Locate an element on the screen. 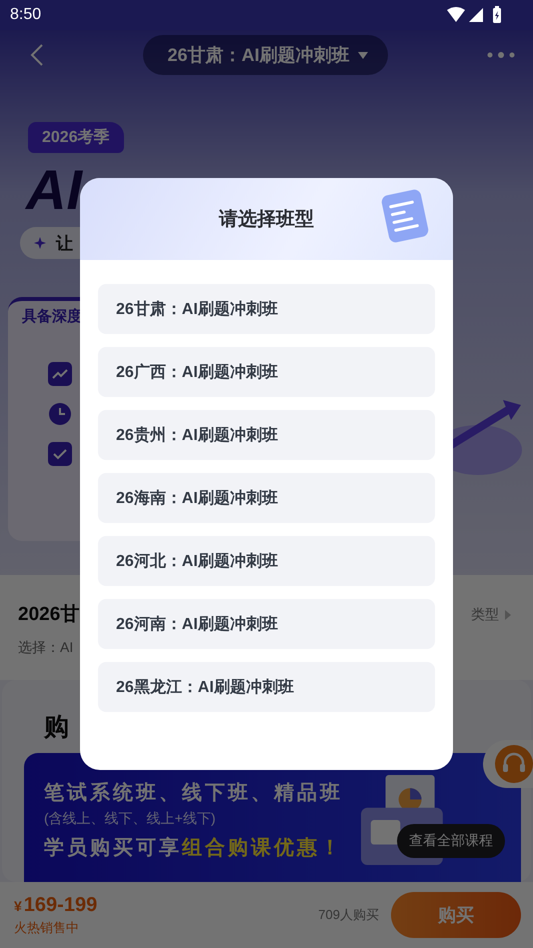  class-option: 26河北：AI刷题冲刺班 is located at coordinates (266, 561).